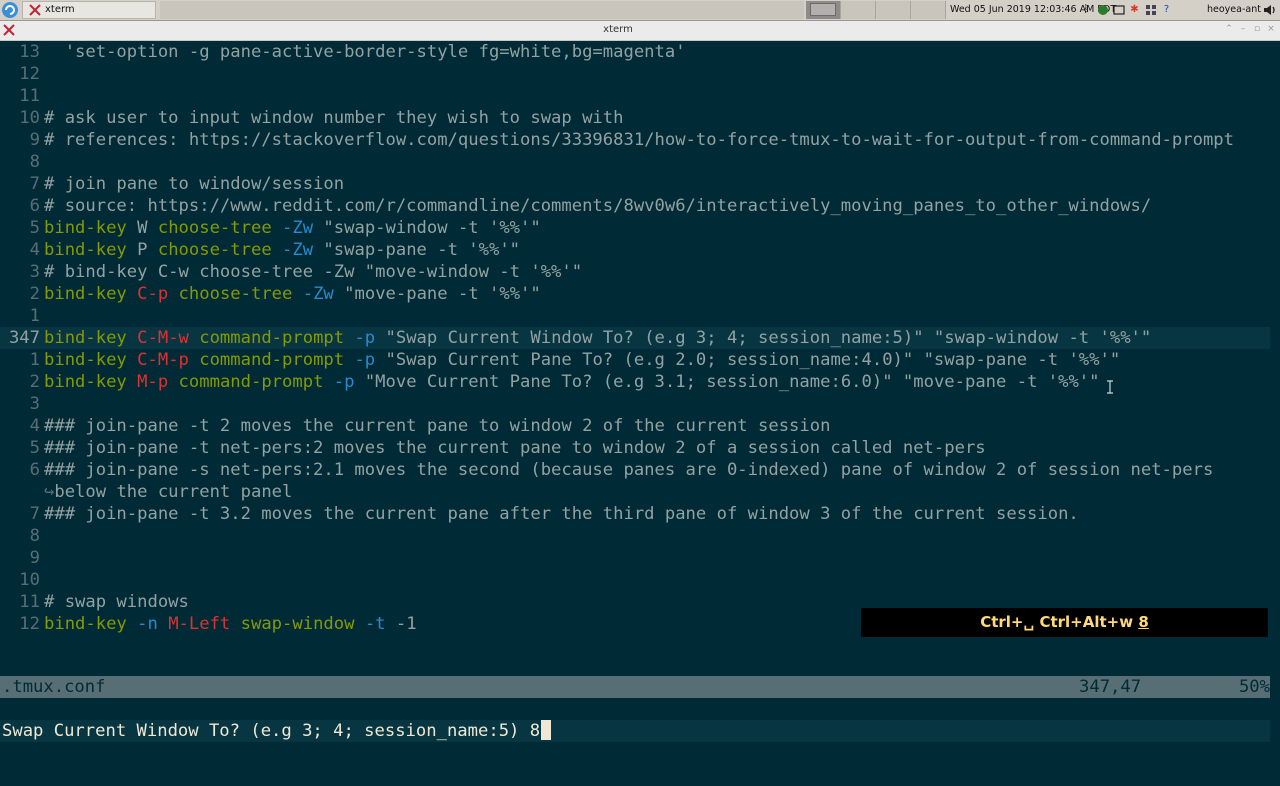  What do you see at coordinates (34, 140) in the screenshot?
I see `line-number: 9` at bounding box center [34, 140].